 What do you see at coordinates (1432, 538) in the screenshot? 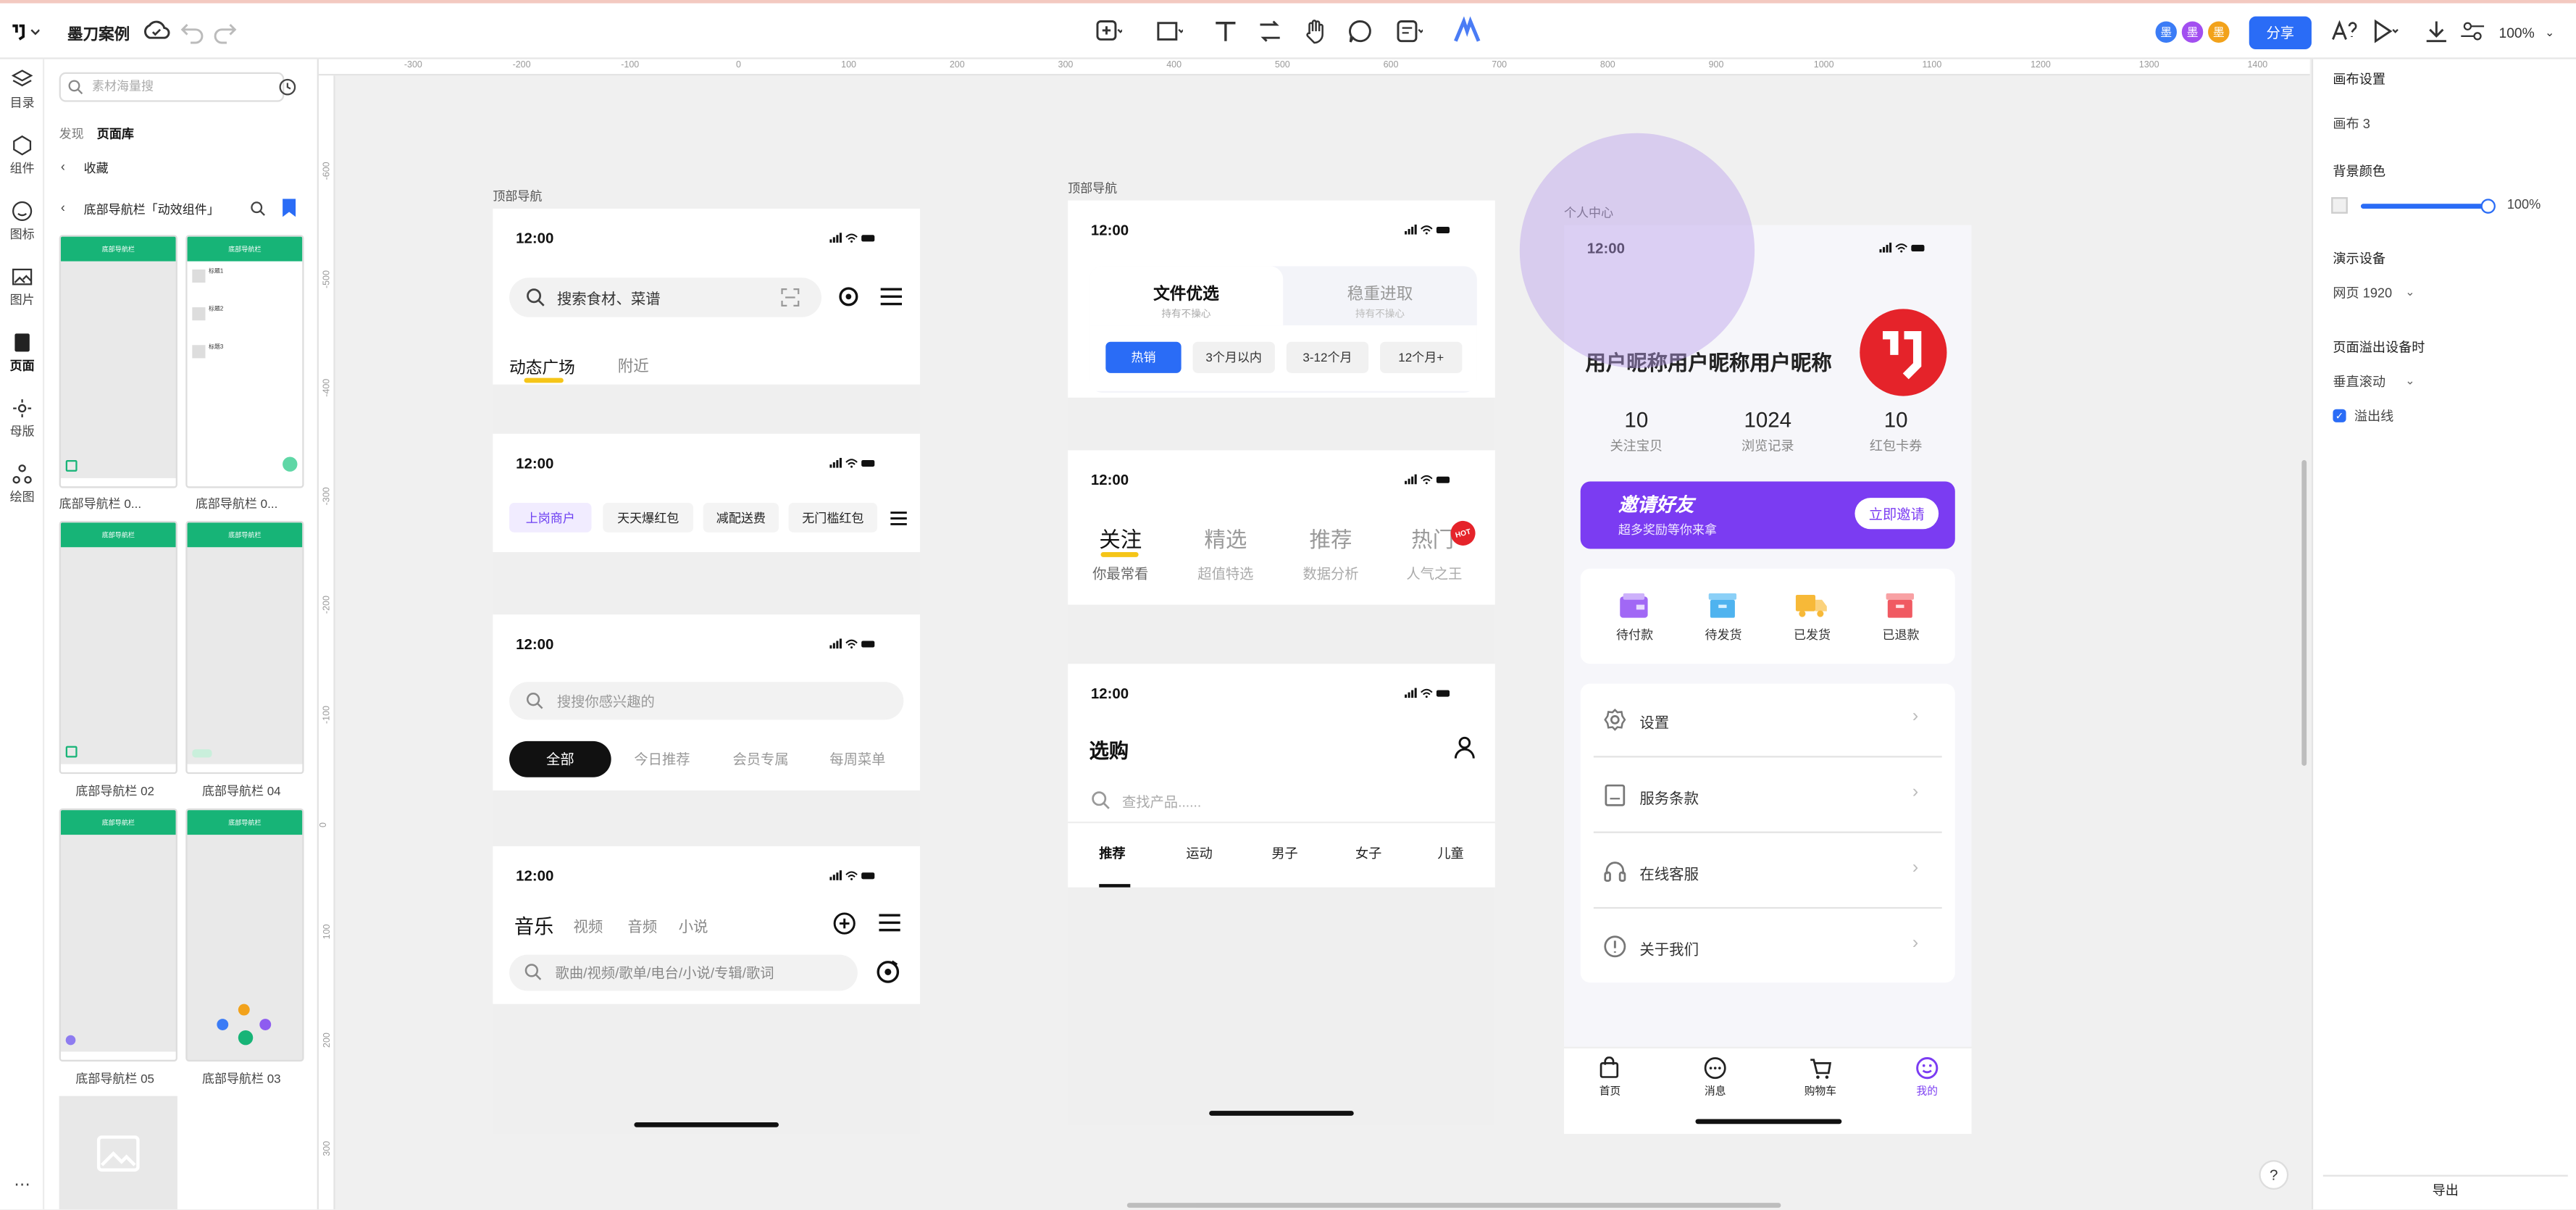
I see `tab-title: 热门` at bounding box center [1432, 538].